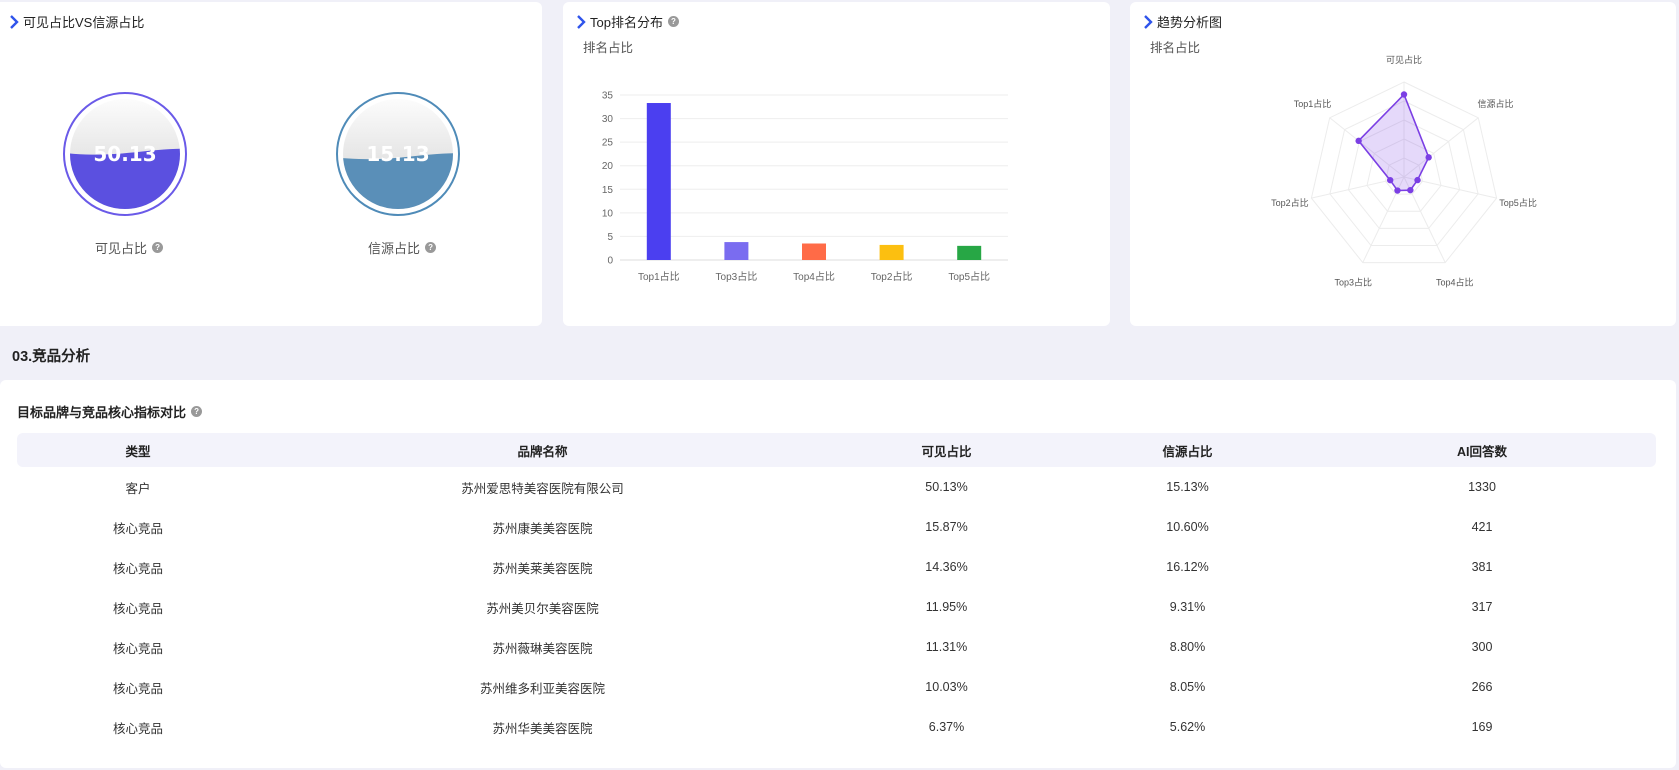 Image resolution: width=1679 pixels, height=770 pixels. What do you see at coordinates (946, 647) in the screenshot?
I see `cell-visible-ratio: 11.31%` at bounding box center [946, 647].